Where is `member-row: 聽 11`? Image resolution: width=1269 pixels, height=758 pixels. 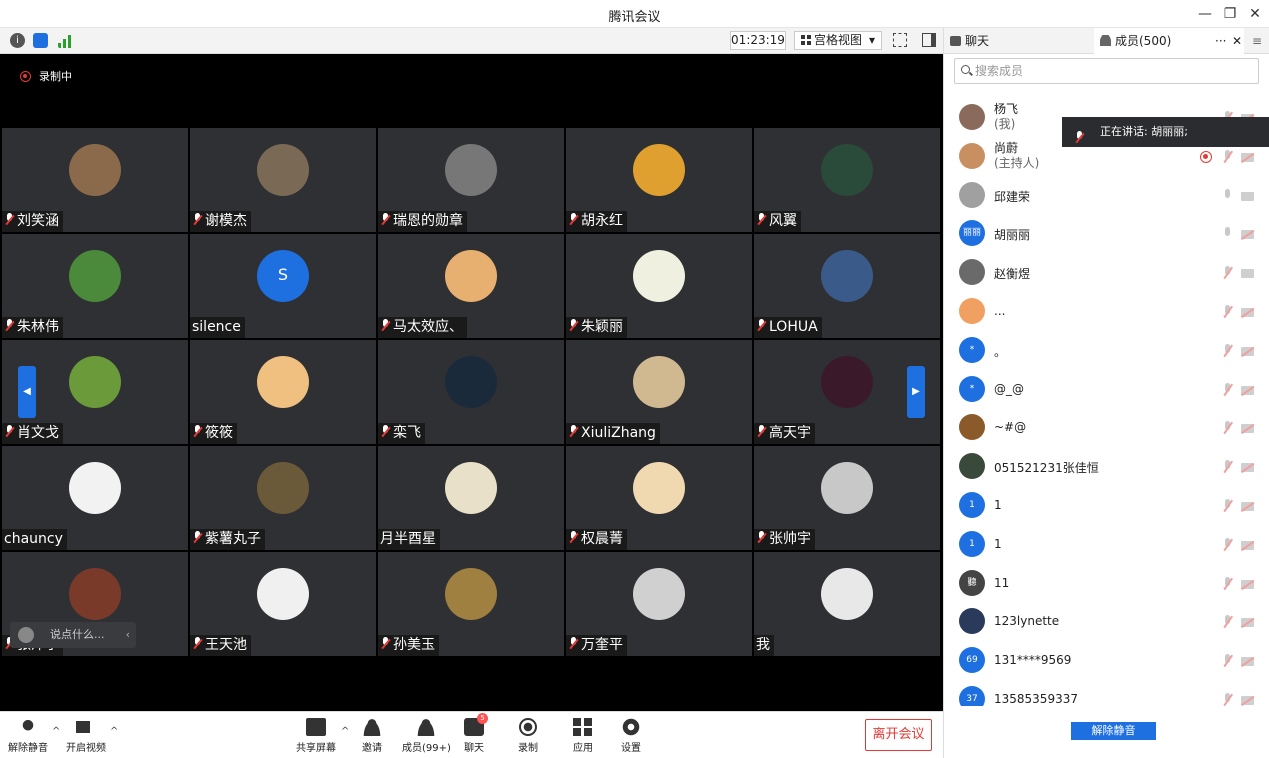
member-row: 聽 11 is located at coordinates (1106, 585).